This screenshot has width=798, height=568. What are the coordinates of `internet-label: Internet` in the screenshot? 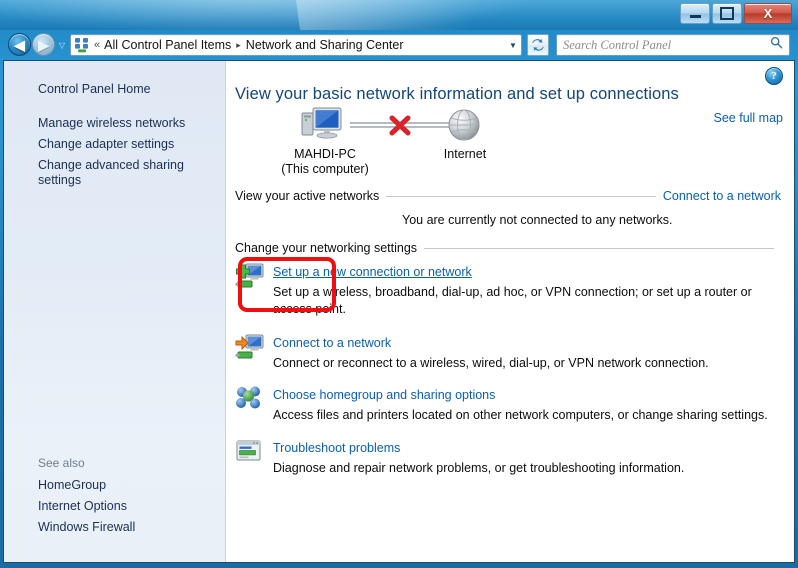 It's located at (465, 154).